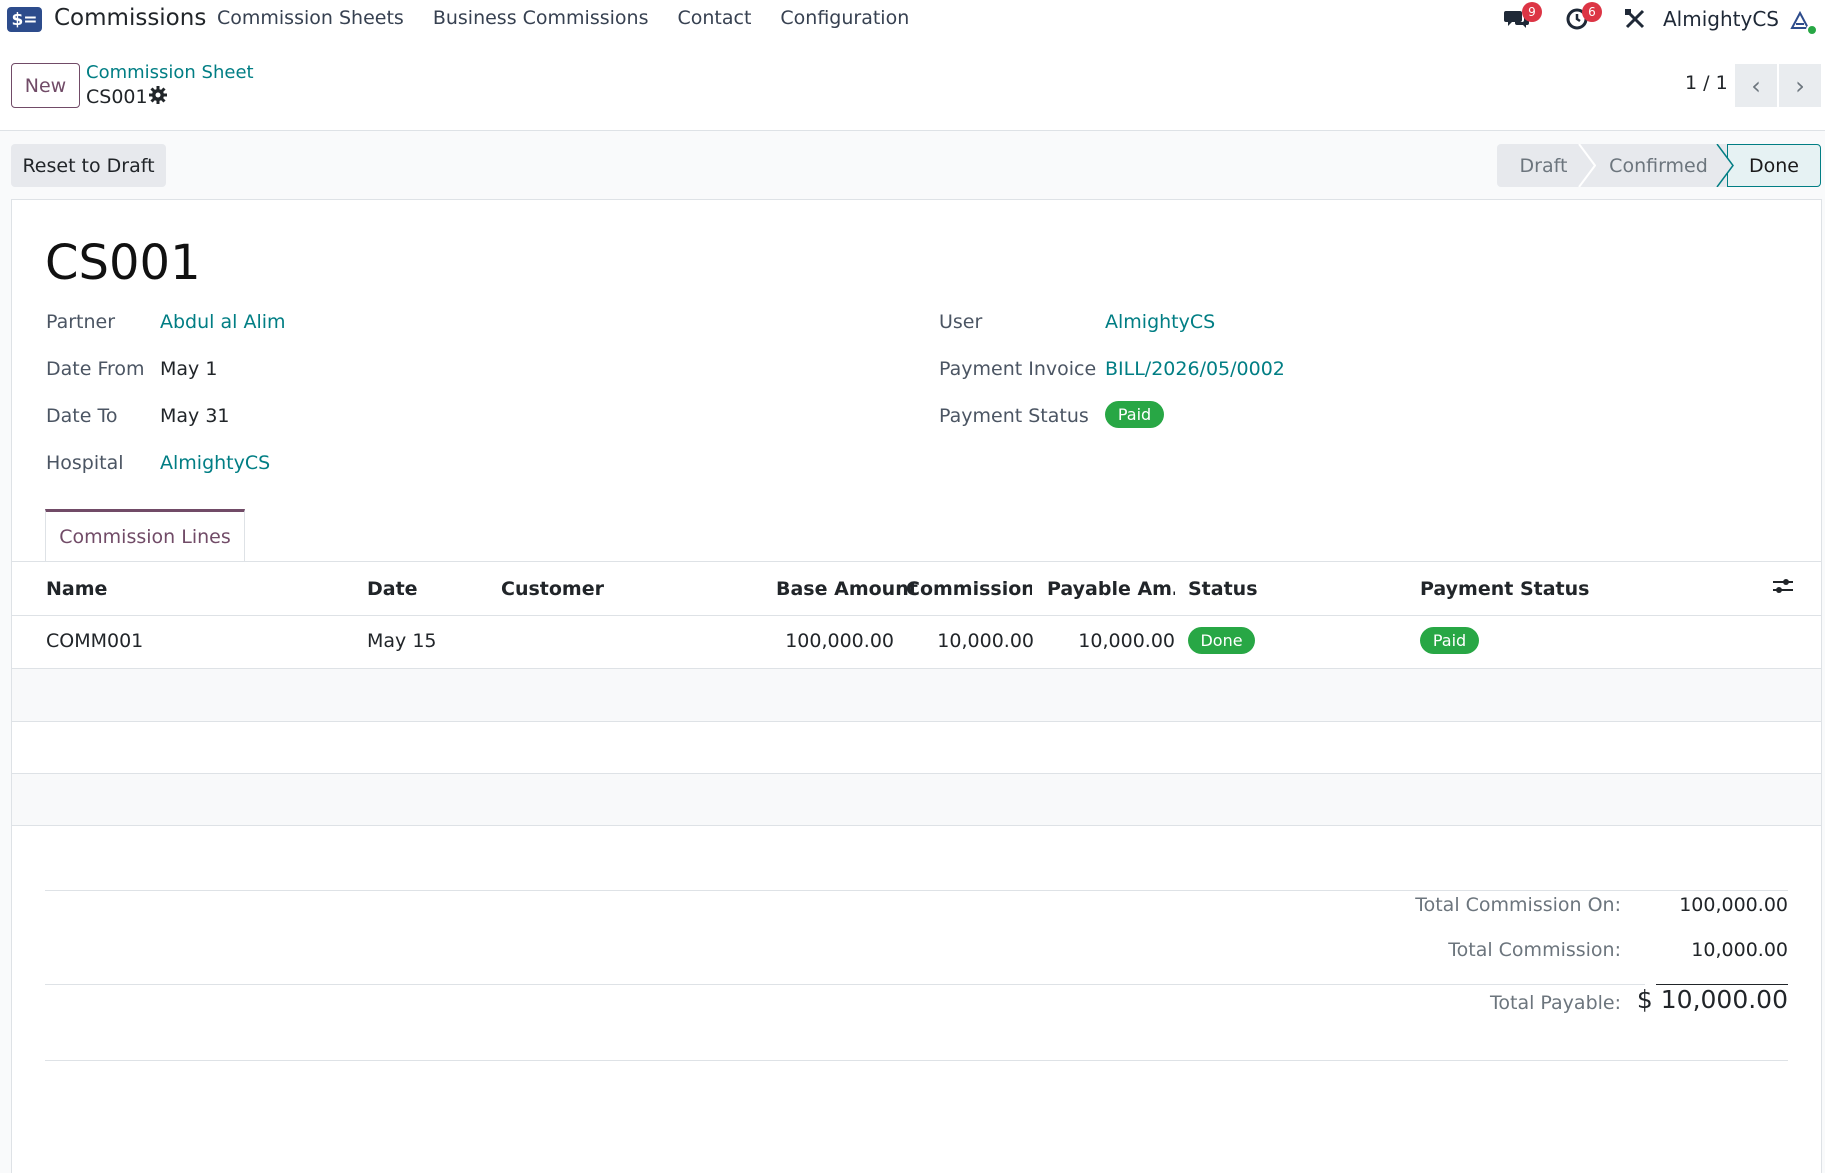 The image size is (1825, 1173). What do you see at coordinates (1725, 165) in the screenshot?
I see `status-arrow-divider-active` at bounding box center [1725, 165].